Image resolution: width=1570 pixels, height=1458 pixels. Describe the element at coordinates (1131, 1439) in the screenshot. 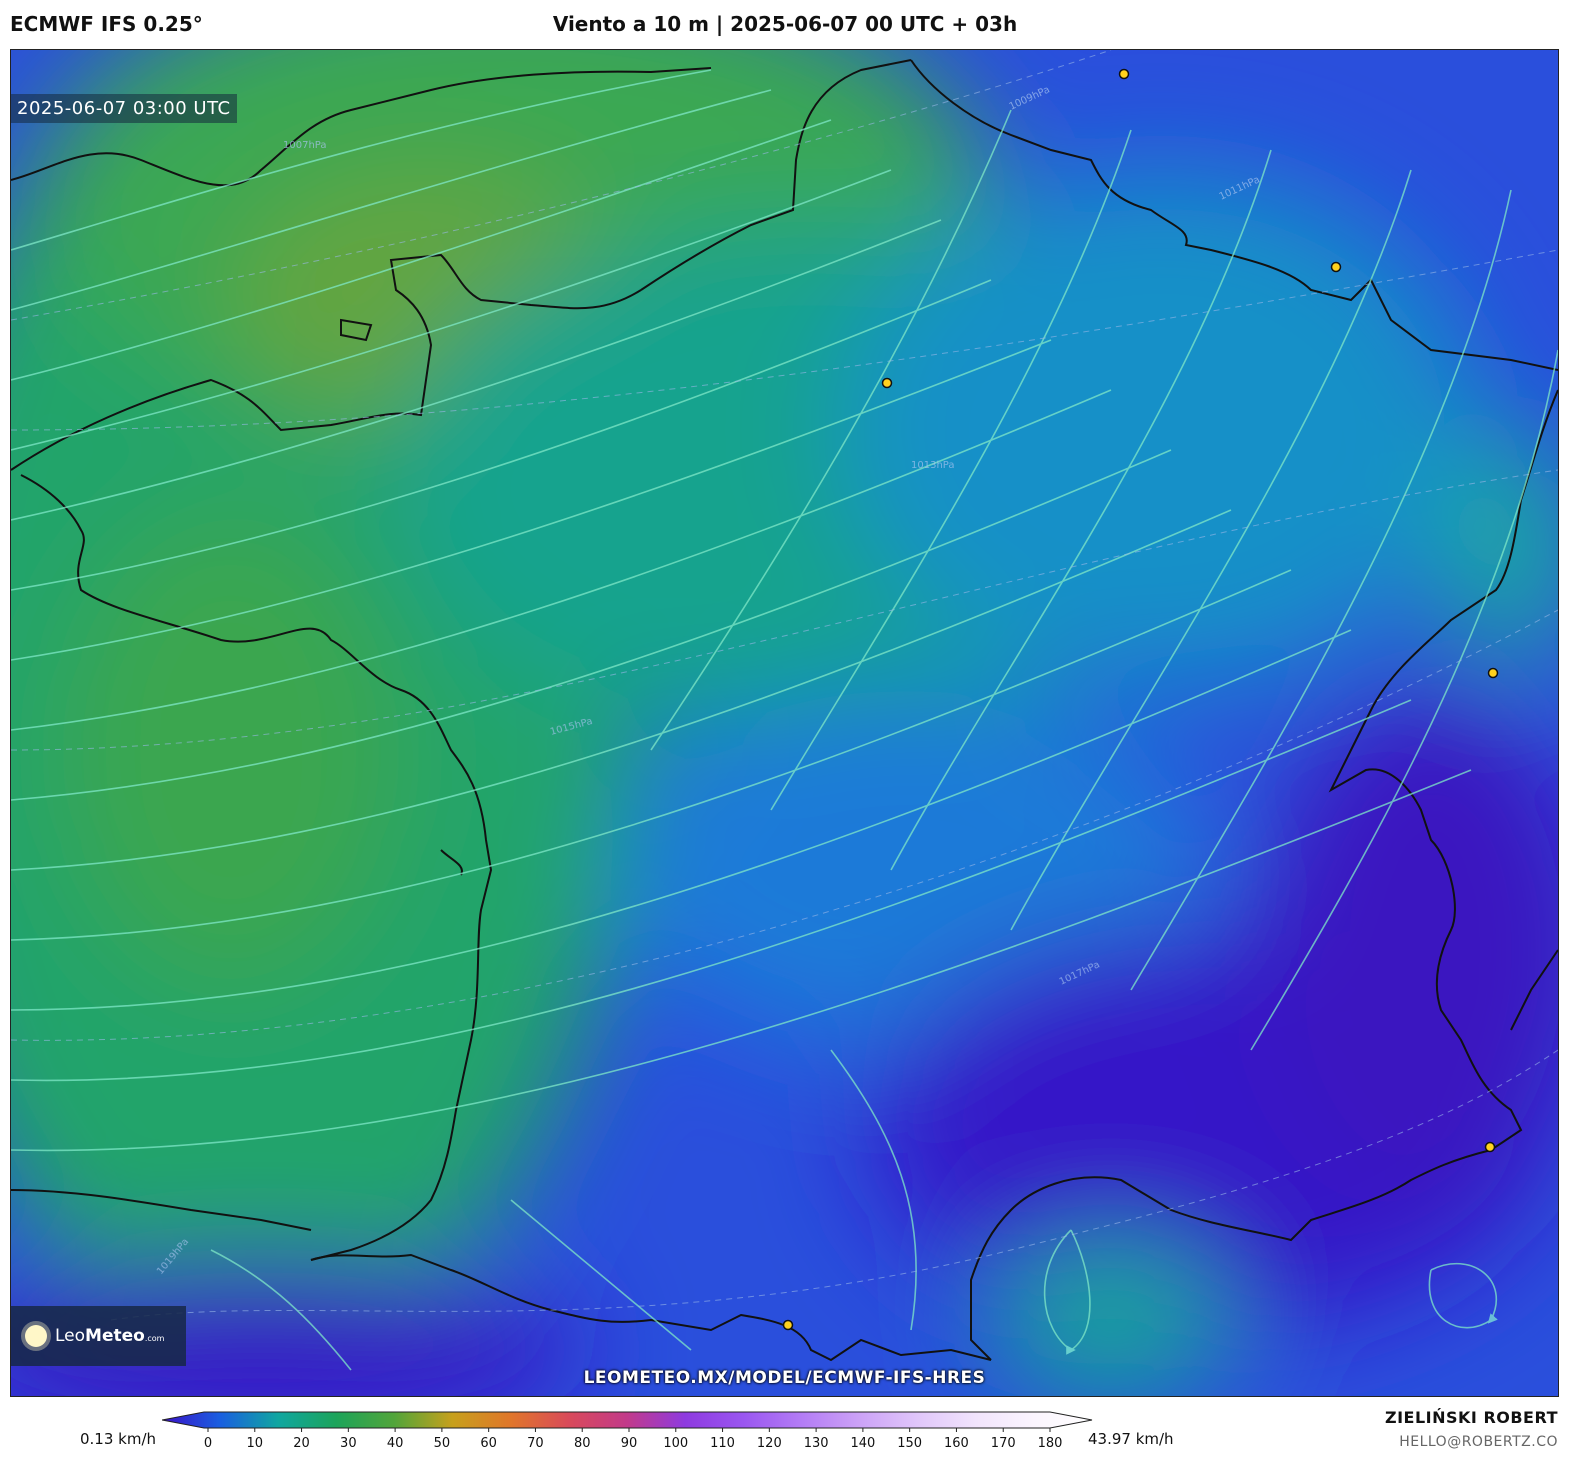

I see `colorbar-max-label: 43.97 km/h` at that location.